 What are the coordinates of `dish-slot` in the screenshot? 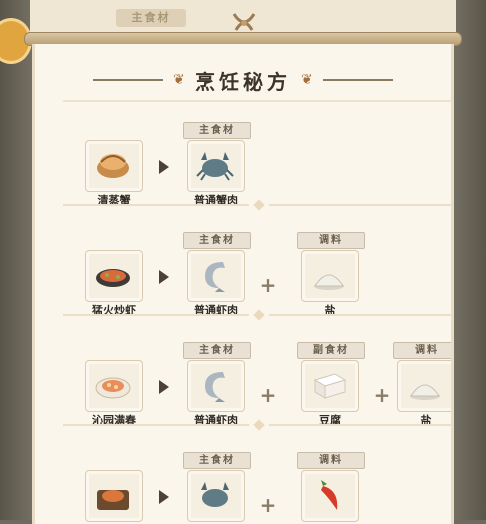 It's located at (114, 496).